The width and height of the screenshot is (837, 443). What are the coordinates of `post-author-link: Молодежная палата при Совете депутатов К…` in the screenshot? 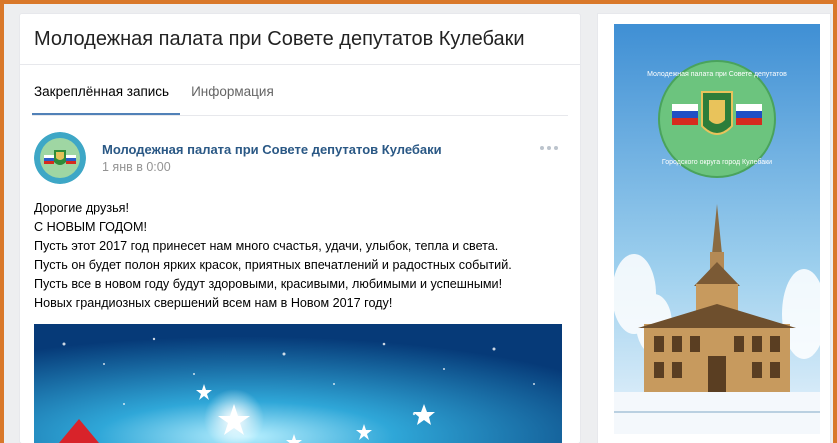 It's located at (272, 149).